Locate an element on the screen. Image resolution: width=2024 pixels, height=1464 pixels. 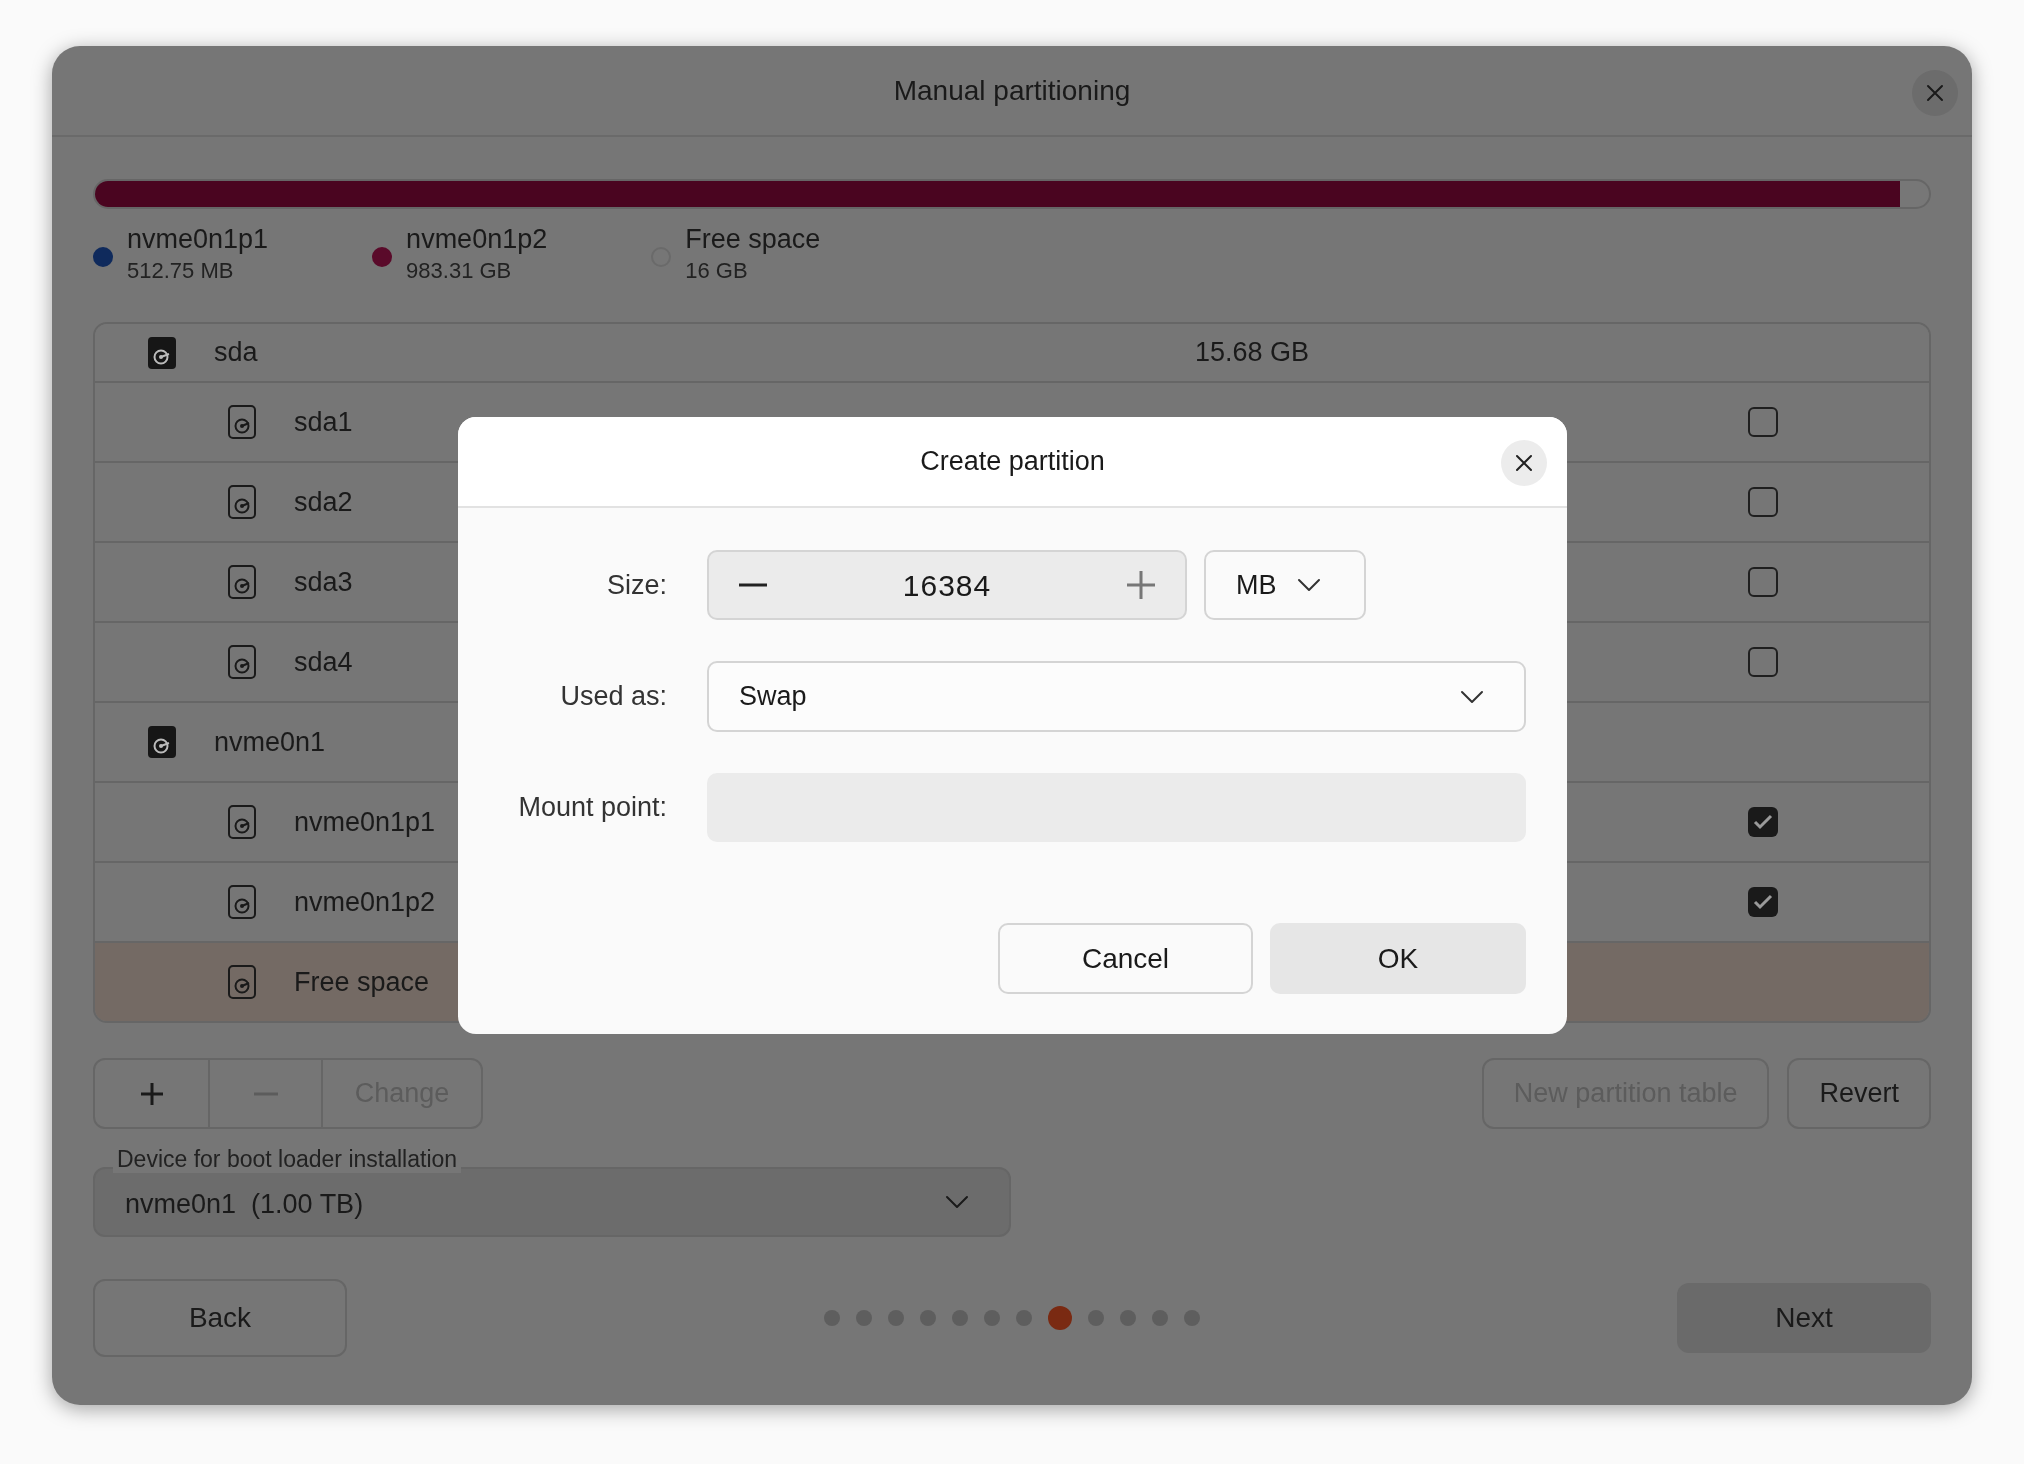
legend-label: nvme0n1p1 is located at coordinates (198, 239).